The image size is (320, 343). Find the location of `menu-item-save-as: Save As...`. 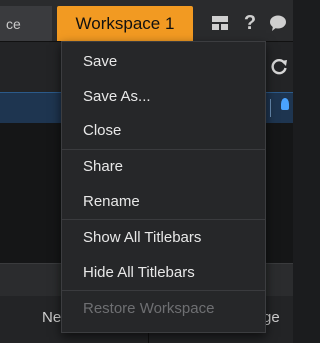

menu-item-save-as: Save As... is located at coordinates (163, 96).